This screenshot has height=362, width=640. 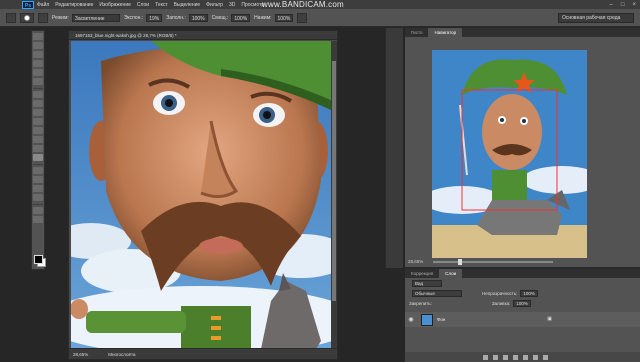 What do you see at coordinates (437, 293) in the screenshot?
I see `blend-mode-select: Обычные` at bounding box center [437, 293].